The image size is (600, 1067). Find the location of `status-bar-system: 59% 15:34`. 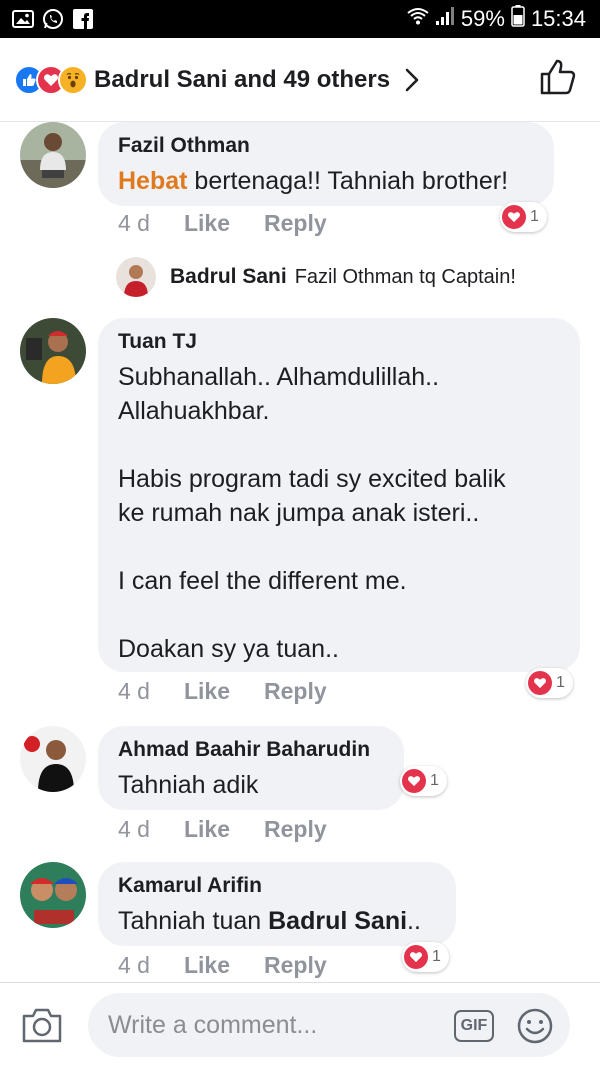

status-bar-system: 59% 15:34 is located at coordinates (496, 19).